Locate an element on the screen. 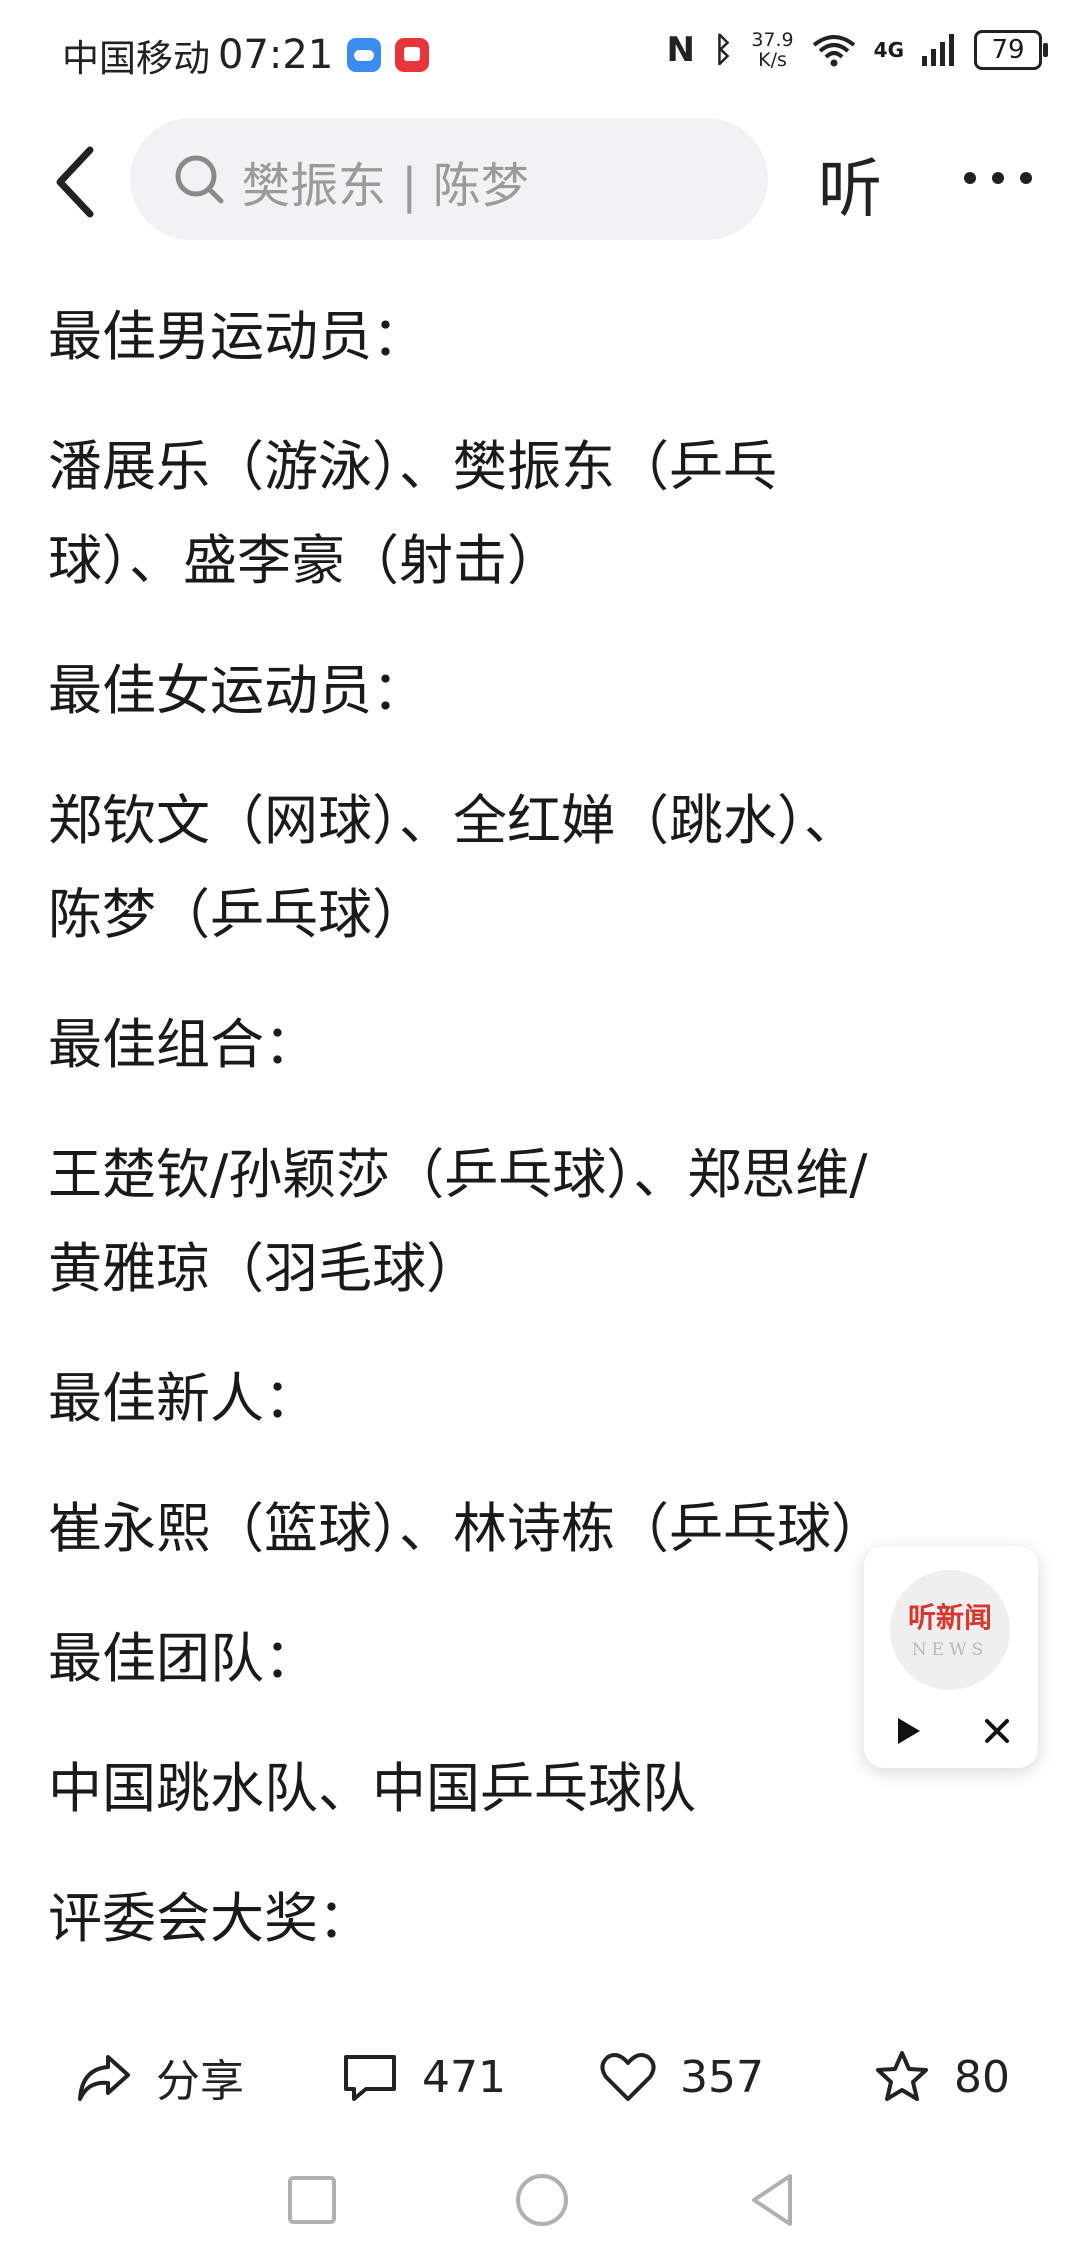  like-button: 357 is located at coordinates (681, 2077).